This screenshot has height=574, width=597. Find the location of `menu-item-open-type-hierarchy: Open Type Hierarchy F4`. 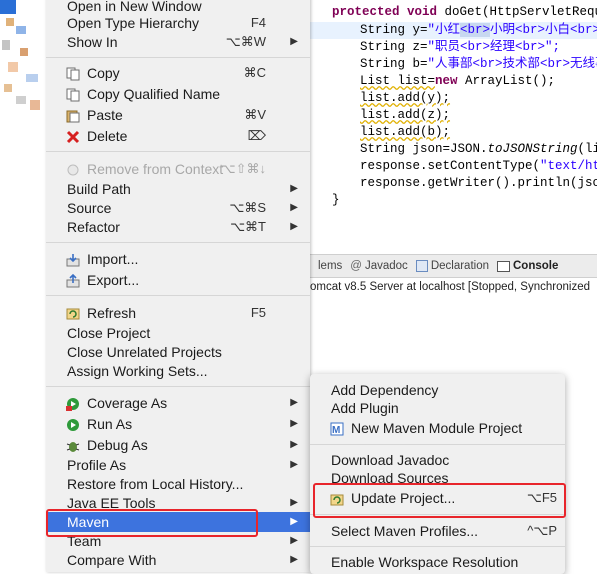

menu-item-open-type-hierarchy: Open Type Hierarchy F4 is located at coordinates (178, 23).